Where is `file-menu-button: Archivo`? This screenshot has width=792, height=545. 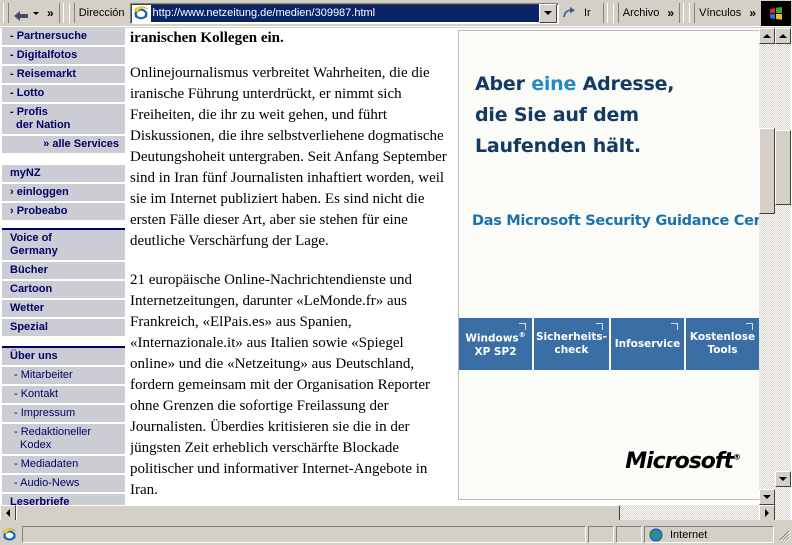
file-menu-button: Archivo is located at coordinates (641, 13).